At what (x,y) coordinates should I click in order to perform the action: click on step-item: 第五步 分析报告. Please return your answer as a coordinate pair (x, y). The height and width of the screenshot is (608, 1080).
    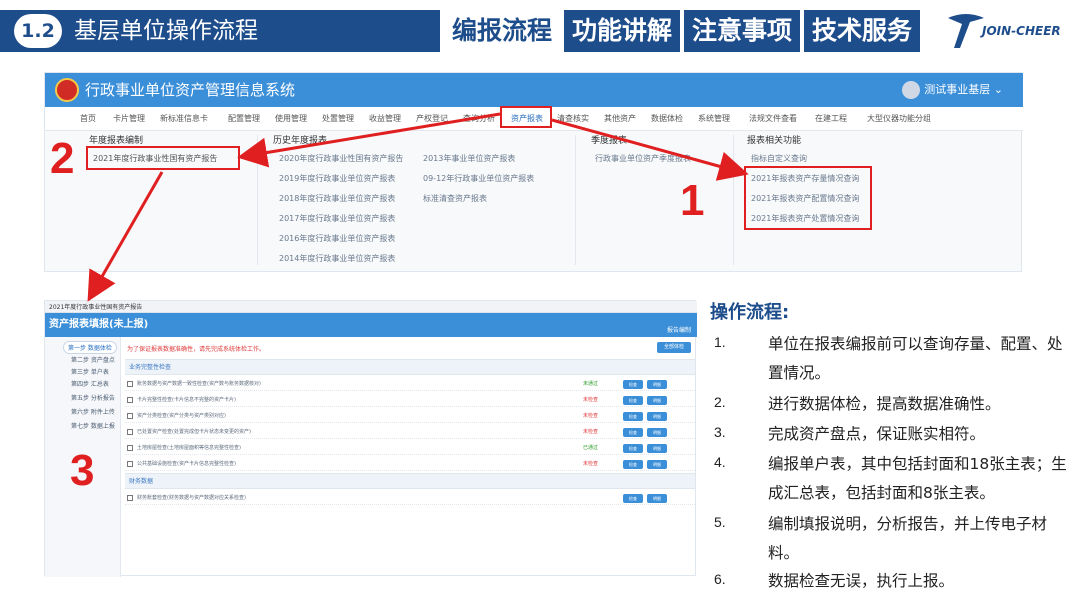
    Looking at the image, I should click on (93, 397).